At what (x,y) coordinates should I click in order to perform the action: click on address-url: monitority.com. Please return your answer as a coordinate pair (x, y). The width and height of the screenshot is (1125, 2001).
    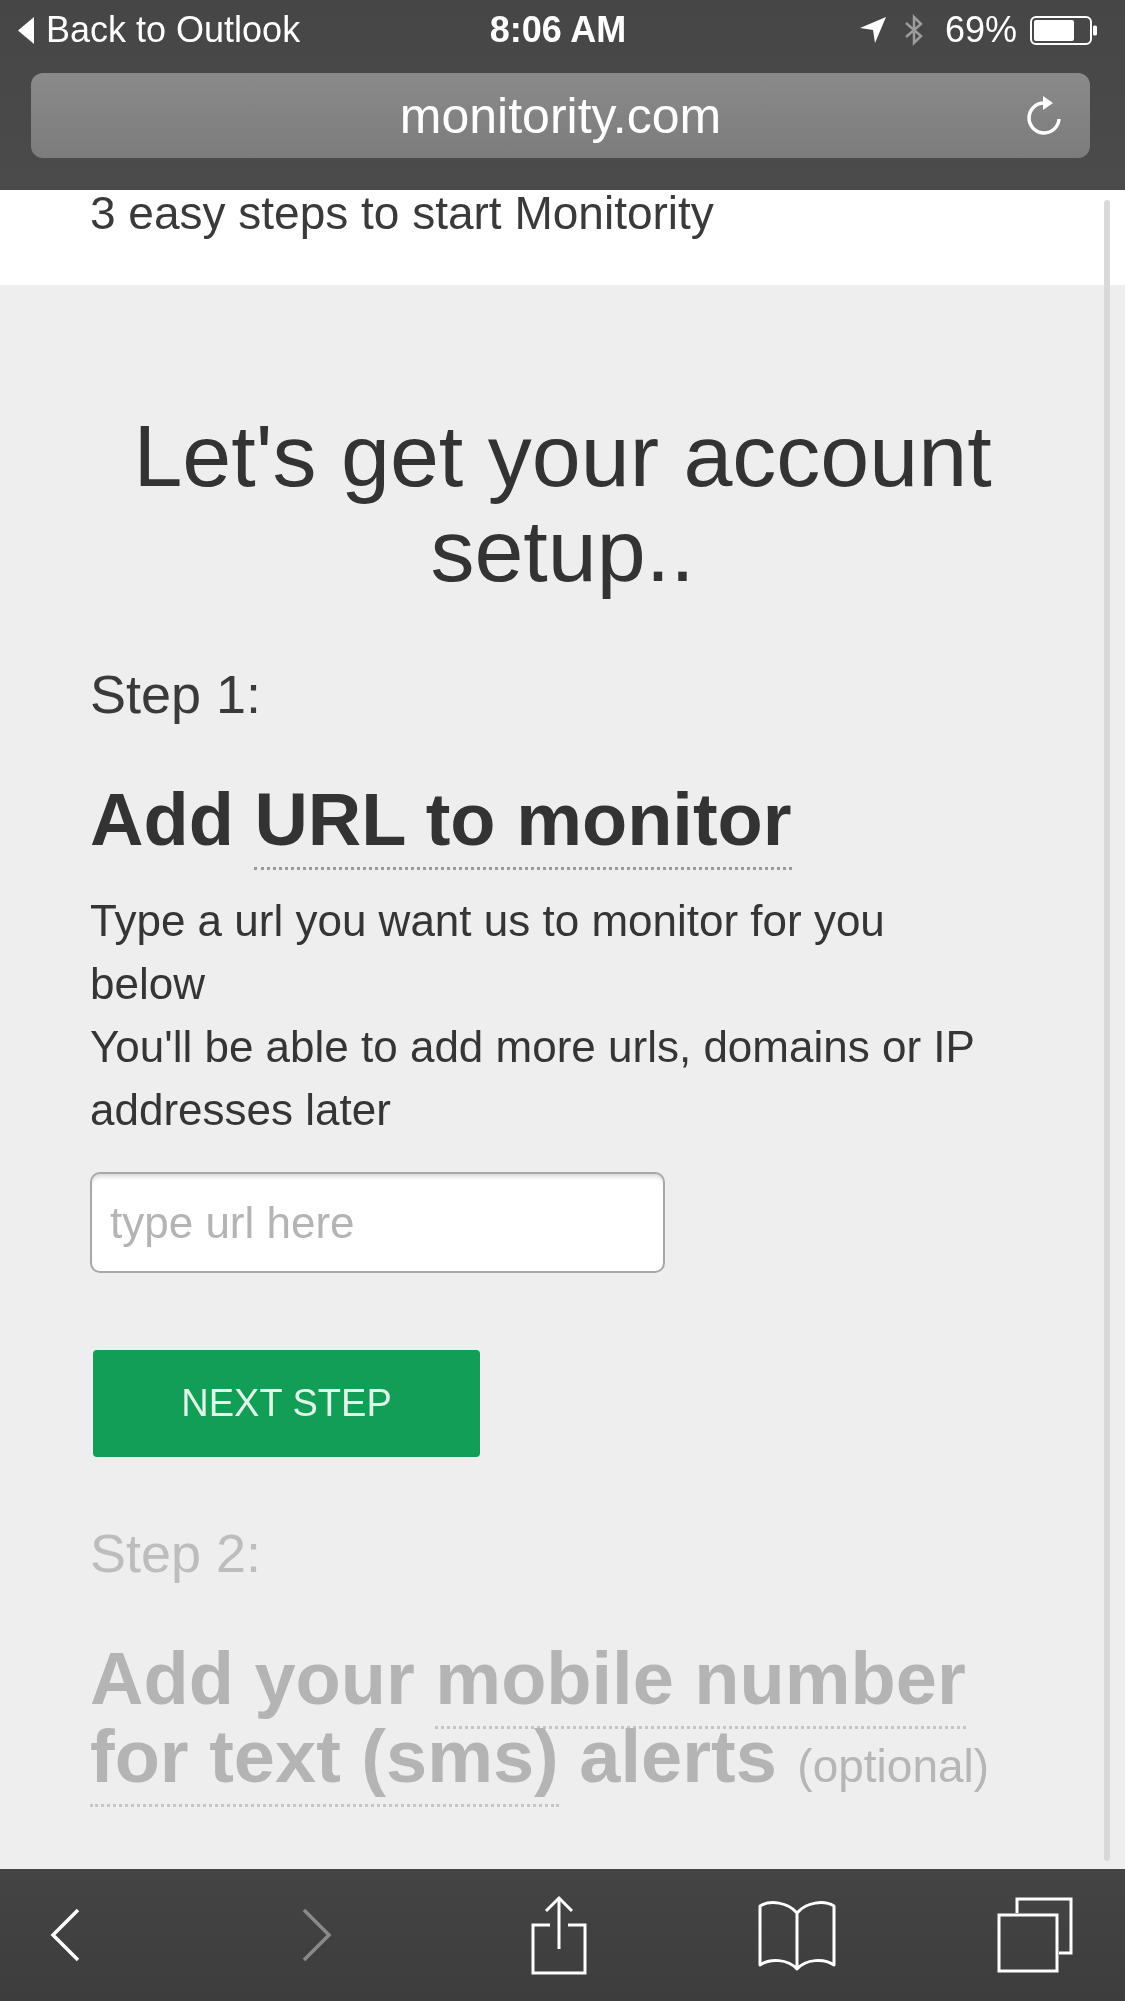
    Looking at the image, I should click on (560, 115).